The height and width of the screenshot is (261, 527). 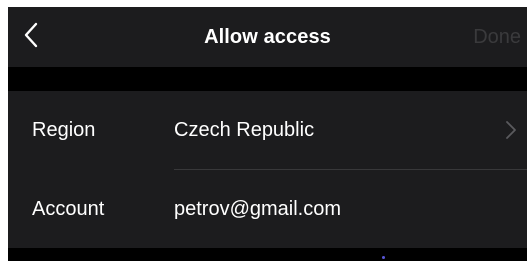 What do you see at coordinates (64, 130) in the screenshot?
I see `region-label: Region` at bounding box center [64, 130].